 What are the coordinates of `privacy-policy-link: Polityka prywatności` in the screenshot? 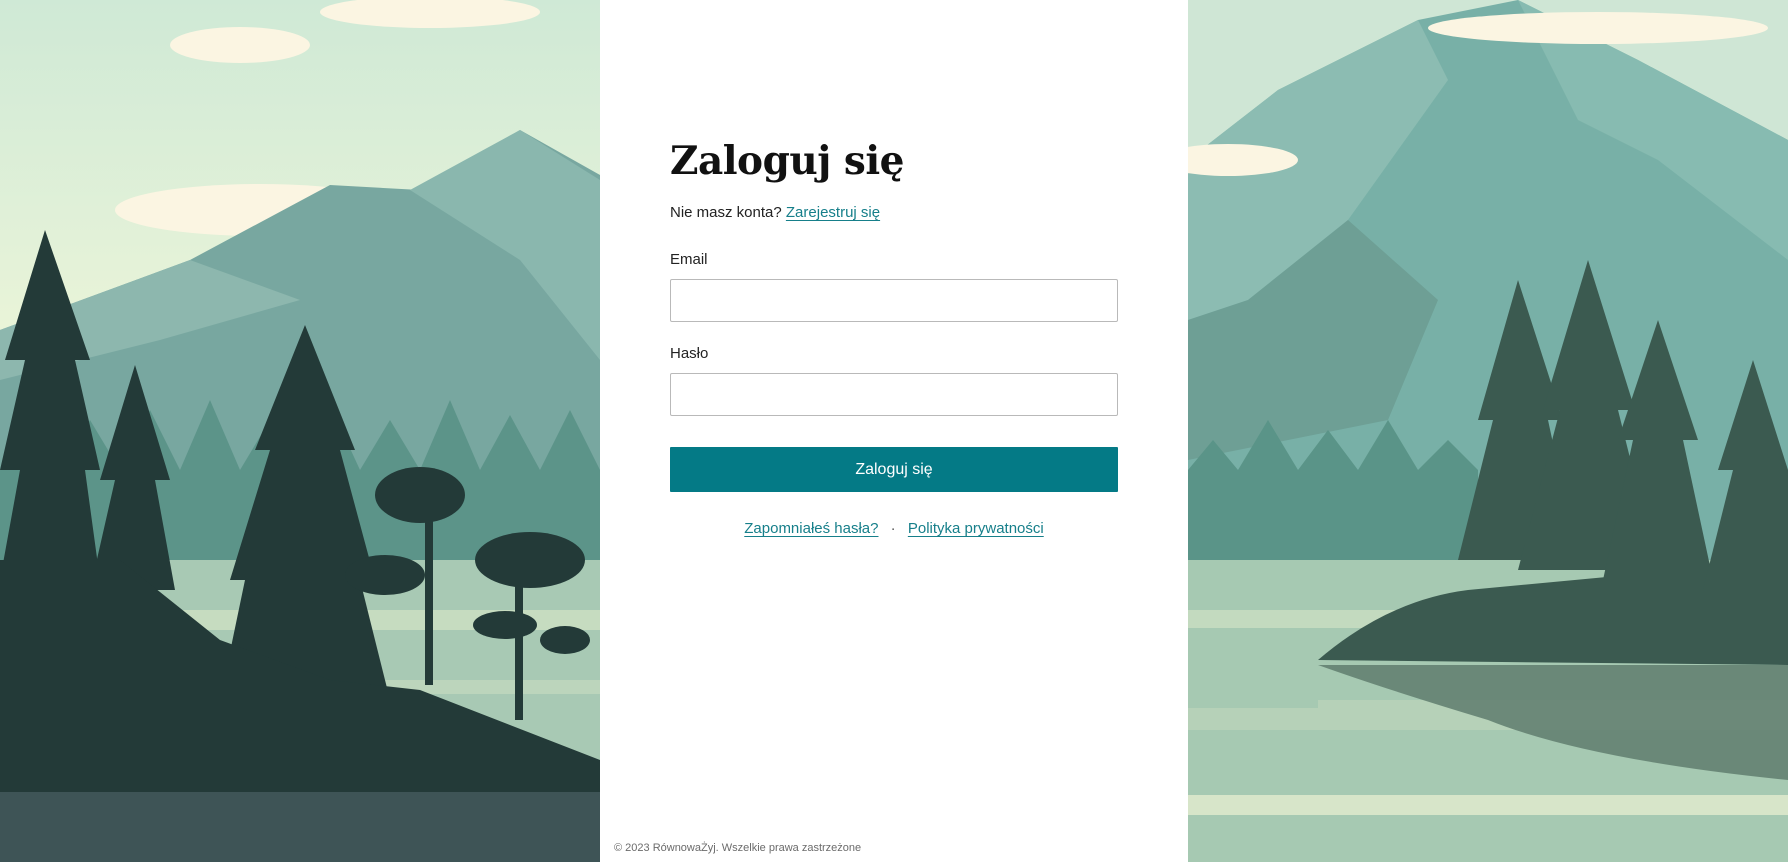 It's located at (976, 528).